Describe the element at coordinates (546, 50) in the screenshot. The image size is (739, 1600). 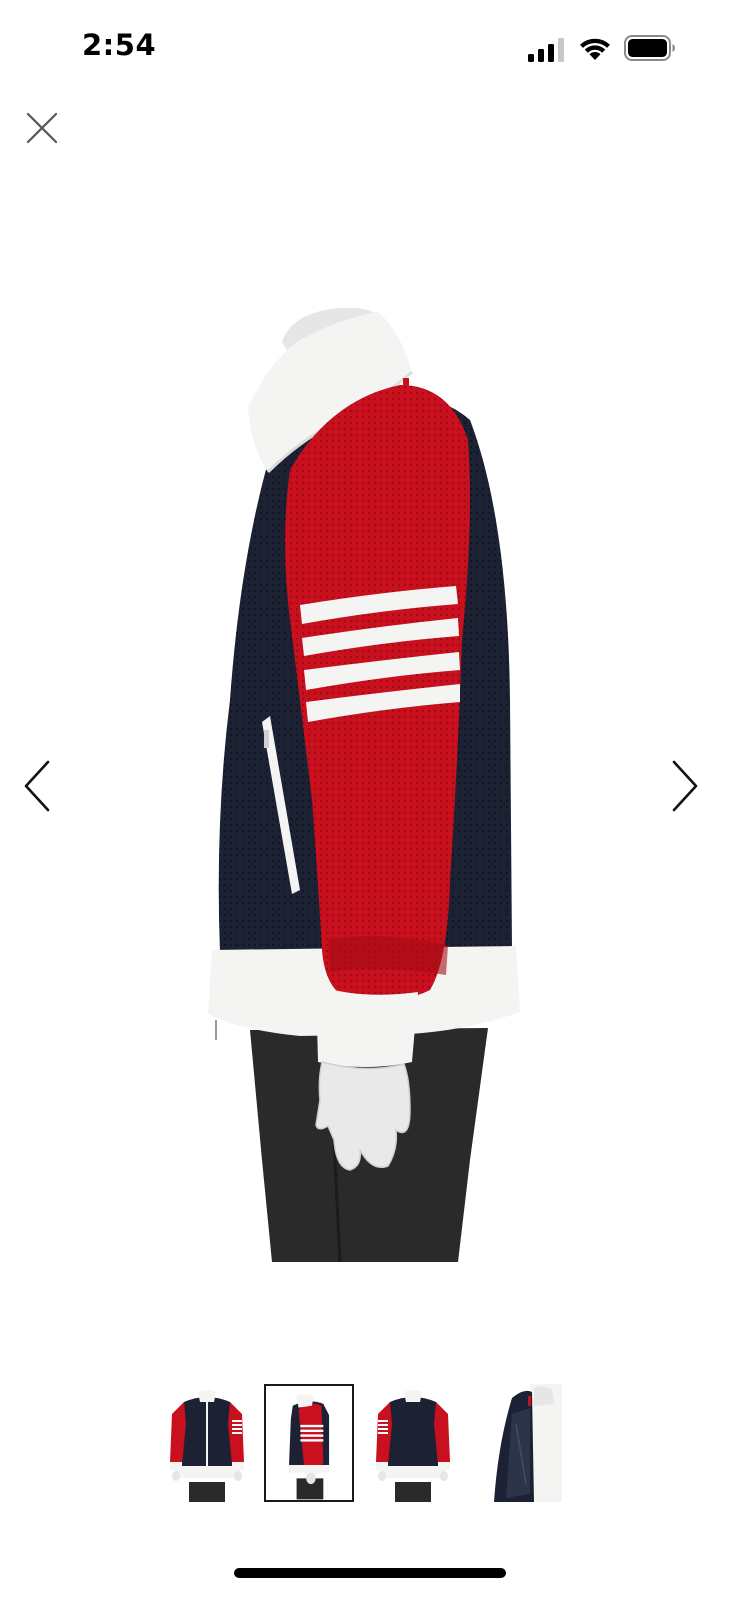
I see `cellular-signal-icon` at that location.